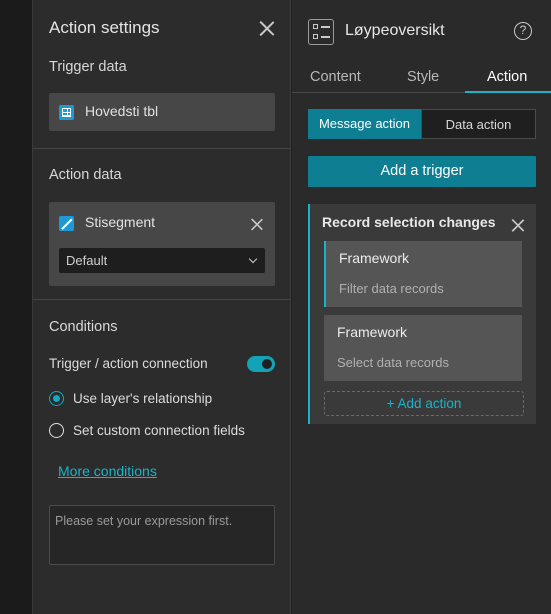  What do you see at coordinates (395, 30) in the screenshot?
I see `widget-title: Løypeoversikt` at bounding box center [395, 30].